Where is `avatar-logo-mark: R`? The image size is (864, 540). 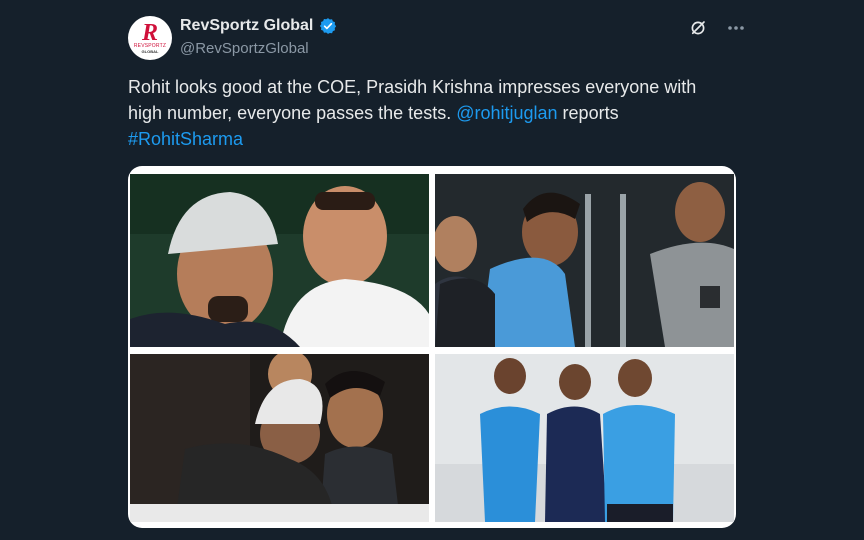 avatar-logo-mark: R is located at coordinates (149, 32).